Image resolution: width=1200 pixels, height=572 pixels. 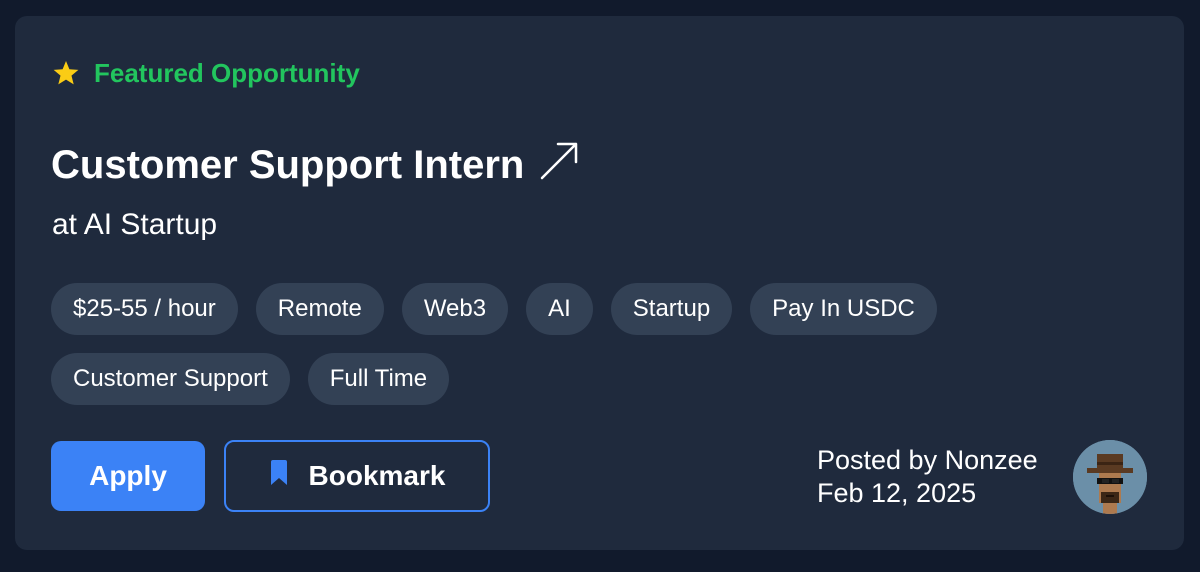 I want to click on job-title: Customer Support Intern, so click(x=288, y=164).